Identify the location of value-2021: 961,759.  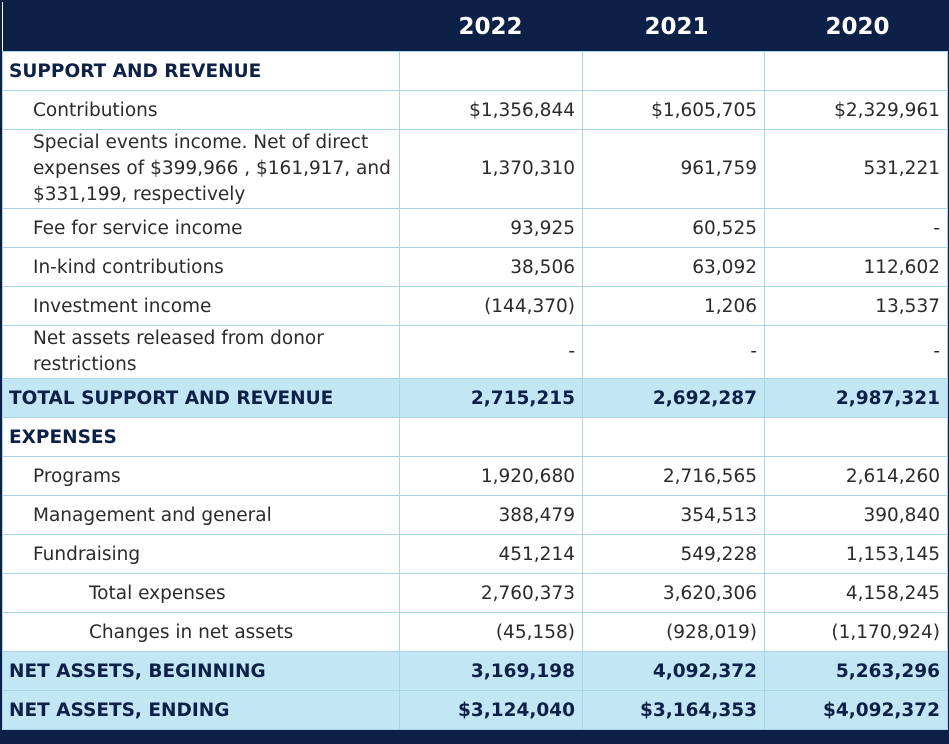
(673, 169).